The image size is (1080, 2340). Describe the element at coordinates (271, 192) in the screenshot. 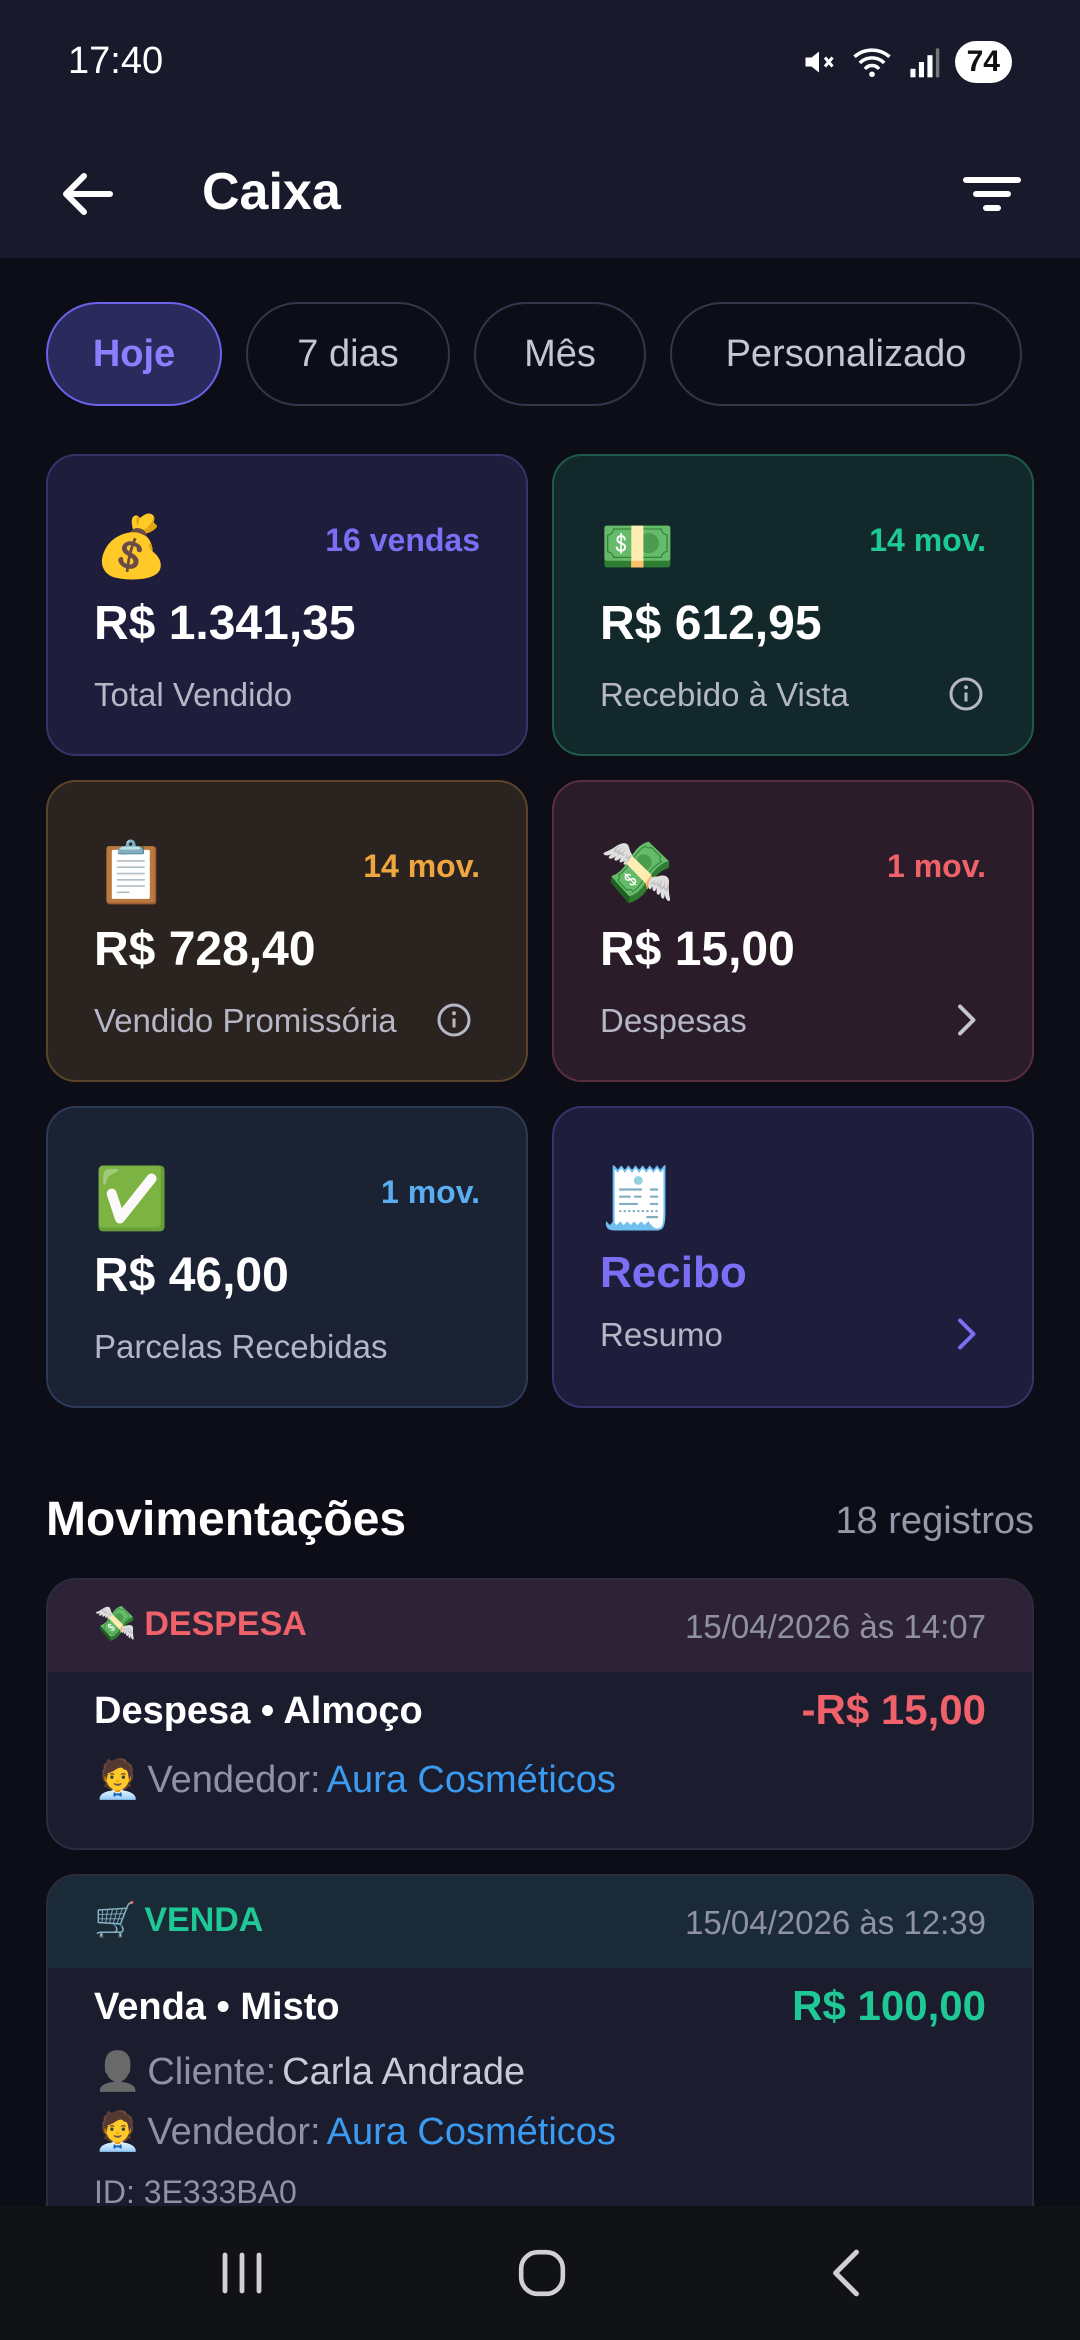

I see `page-title: Caixa` at that location.